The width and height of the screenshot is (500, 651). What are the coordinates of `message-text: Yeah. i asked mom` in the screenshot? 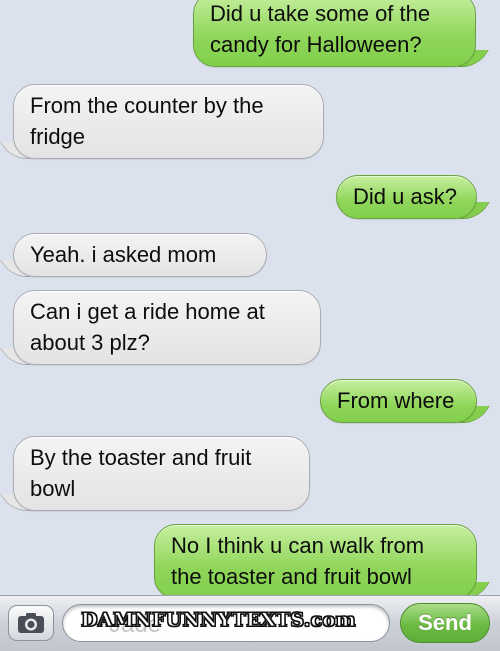 It's located at (123, 254).